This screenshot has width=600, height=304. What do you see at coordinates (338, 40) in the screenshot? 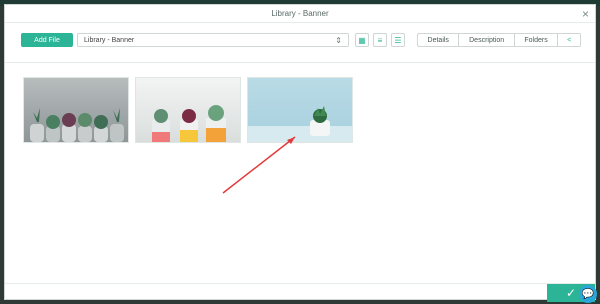
I see `chevron-updown-icon: ⇕` at bounding box center [338, 40].